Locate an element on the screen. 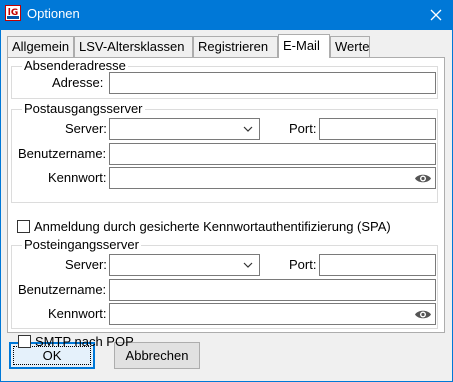 This screenshot has height=382, width=453. tab-allgemein: Allgemein is located at coordinates (40, 46).